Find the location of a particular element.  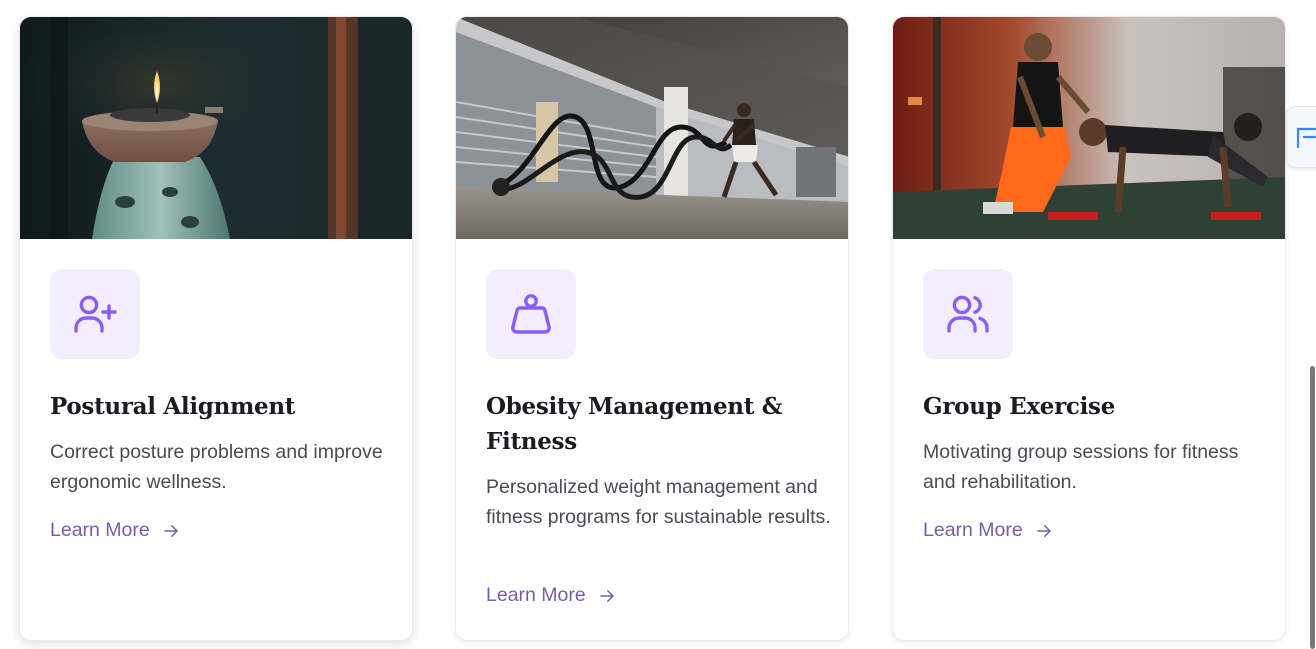

user-plus-icon is located at coordinates (95, 314).